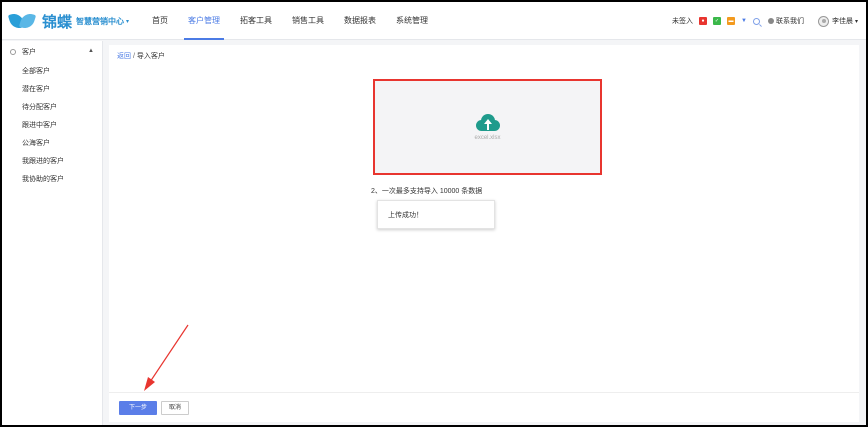  I want to click on red-square-icon: ●, so click(703, 21).